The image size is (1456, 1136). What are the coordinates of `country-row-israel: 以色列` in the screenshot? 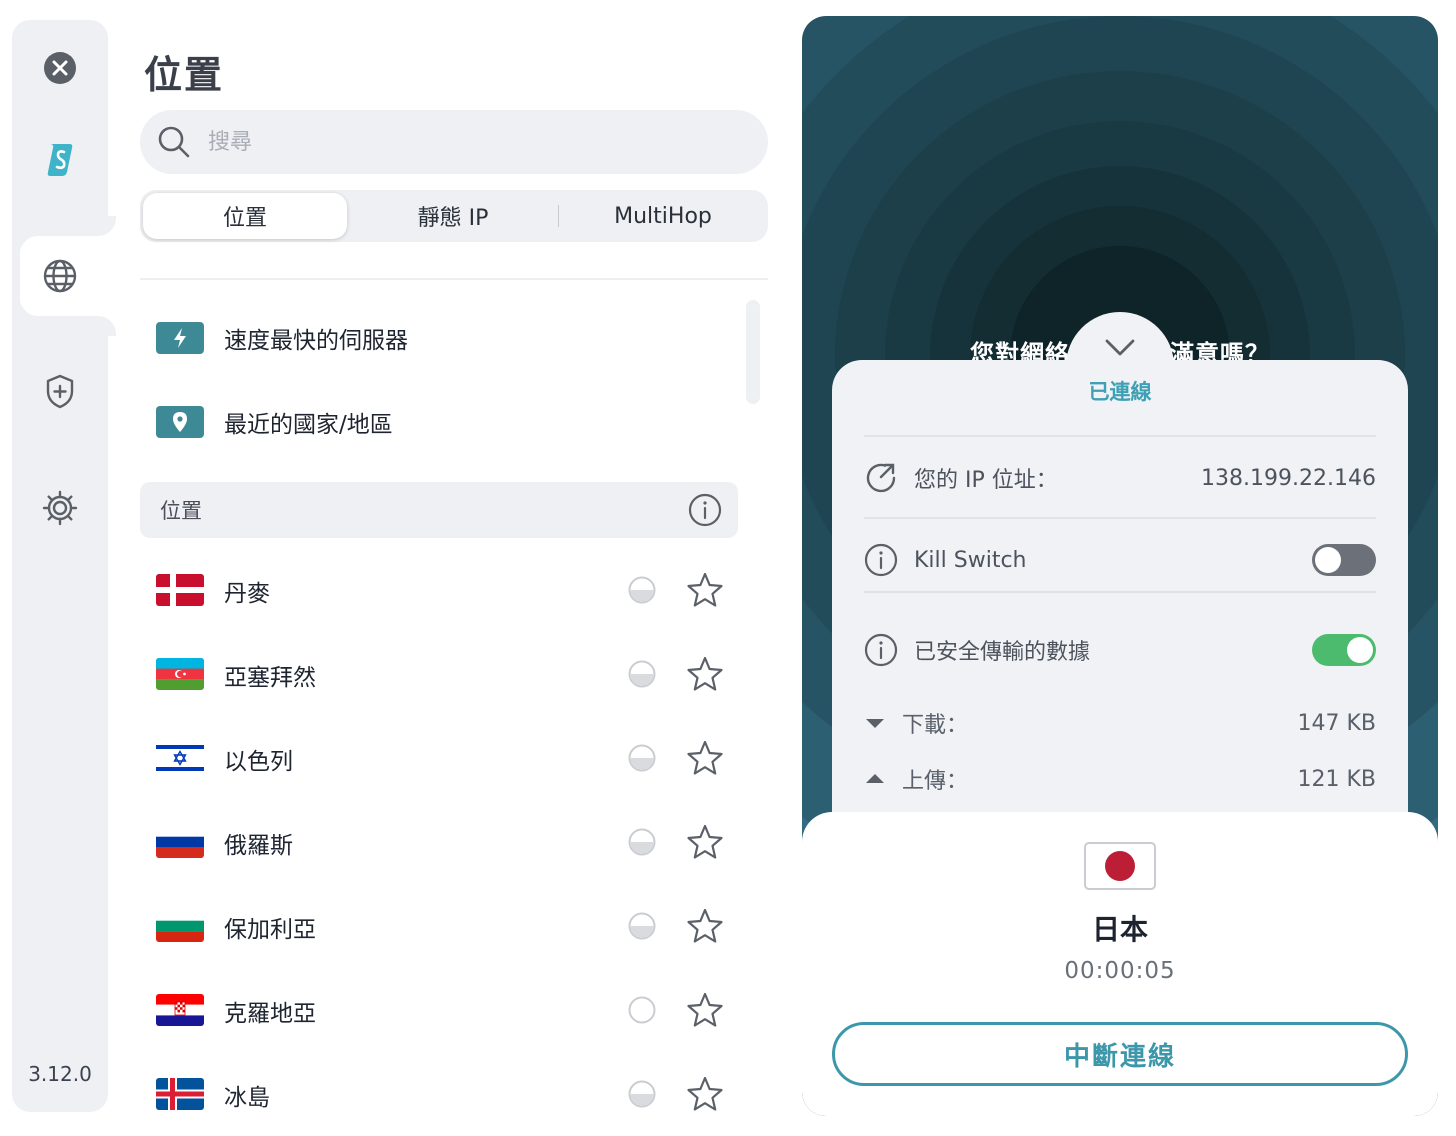 It's located at (446, 758).